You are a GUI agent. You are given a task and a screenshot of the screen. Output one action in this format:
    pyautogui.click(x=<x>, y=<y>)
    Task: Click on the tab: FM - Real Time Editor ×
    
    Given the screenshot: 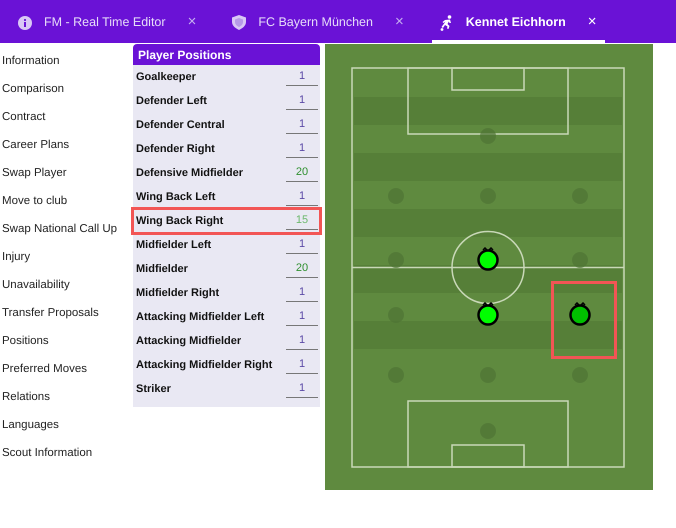 What is the action you would take?
    pyautogui.click(x=107, y=24)
    